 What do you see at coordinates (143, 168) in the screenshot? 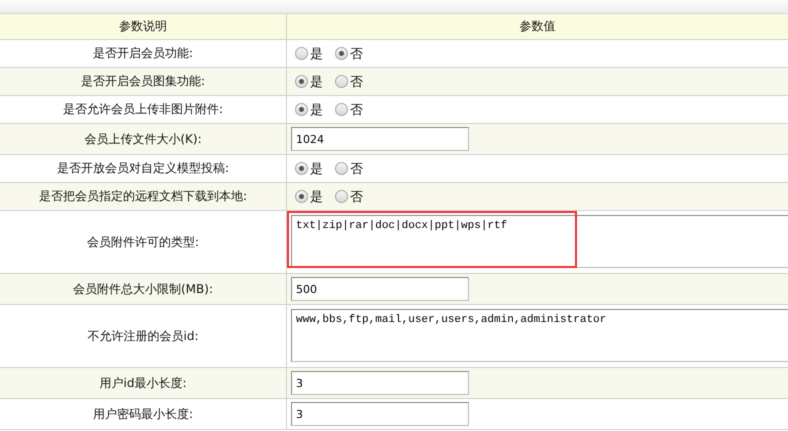
I see `setting-label: 是否开放会员对自定义模型投稿:` at bounding box center [143, 168].